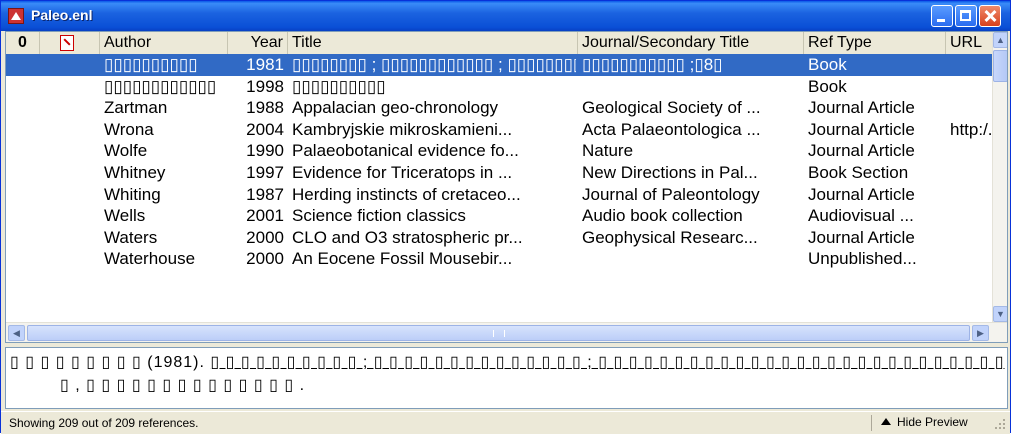 This screenshot has width=1011, height=434. What do you see at coordinates (608, 151) in the screenshot?
I see `cell-journal: Nature` at bounding box center [608, 151].